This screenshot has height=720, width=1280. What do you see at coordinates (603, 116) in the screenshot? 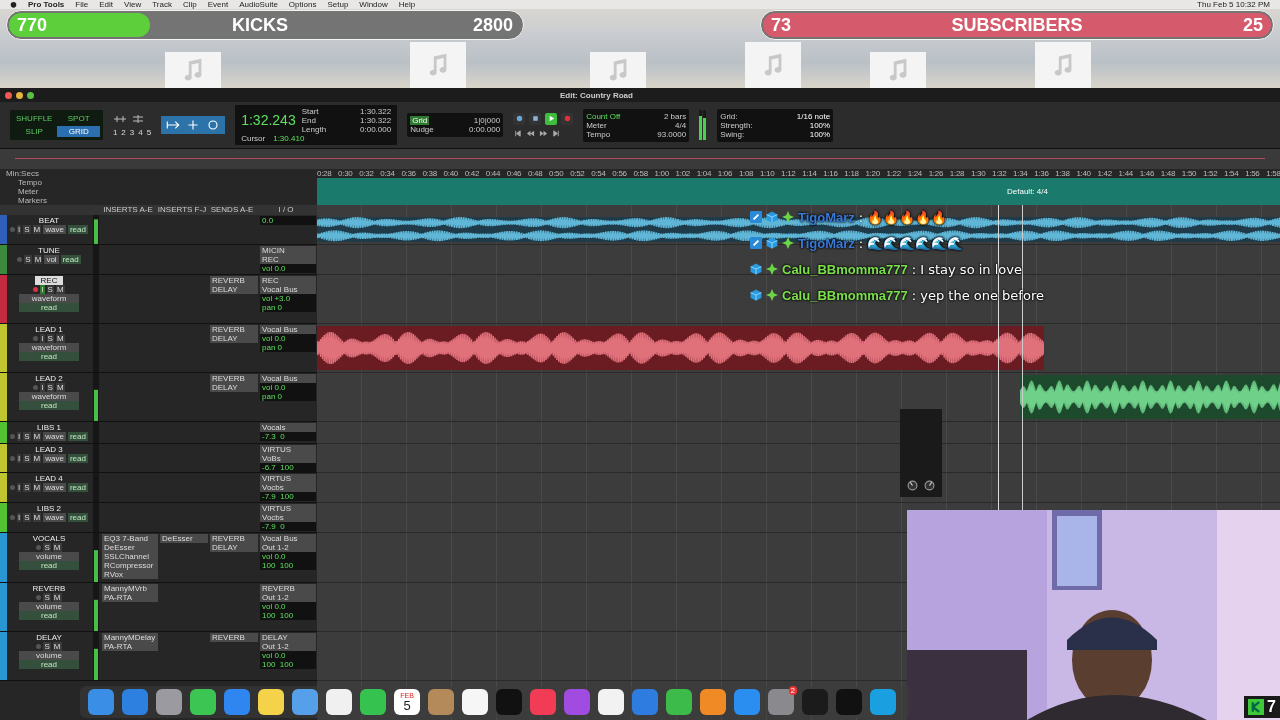
I see `count-off-label: Count Off` at bounding box center [603, 116].